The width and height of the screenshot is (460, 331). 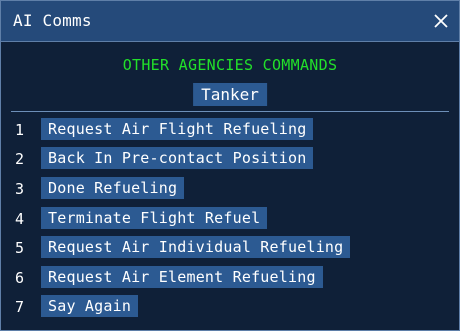 What do you see at coordinates (20, 278) in the screenshot?
I see `command-number: 6` at bounding box center [20, 278].